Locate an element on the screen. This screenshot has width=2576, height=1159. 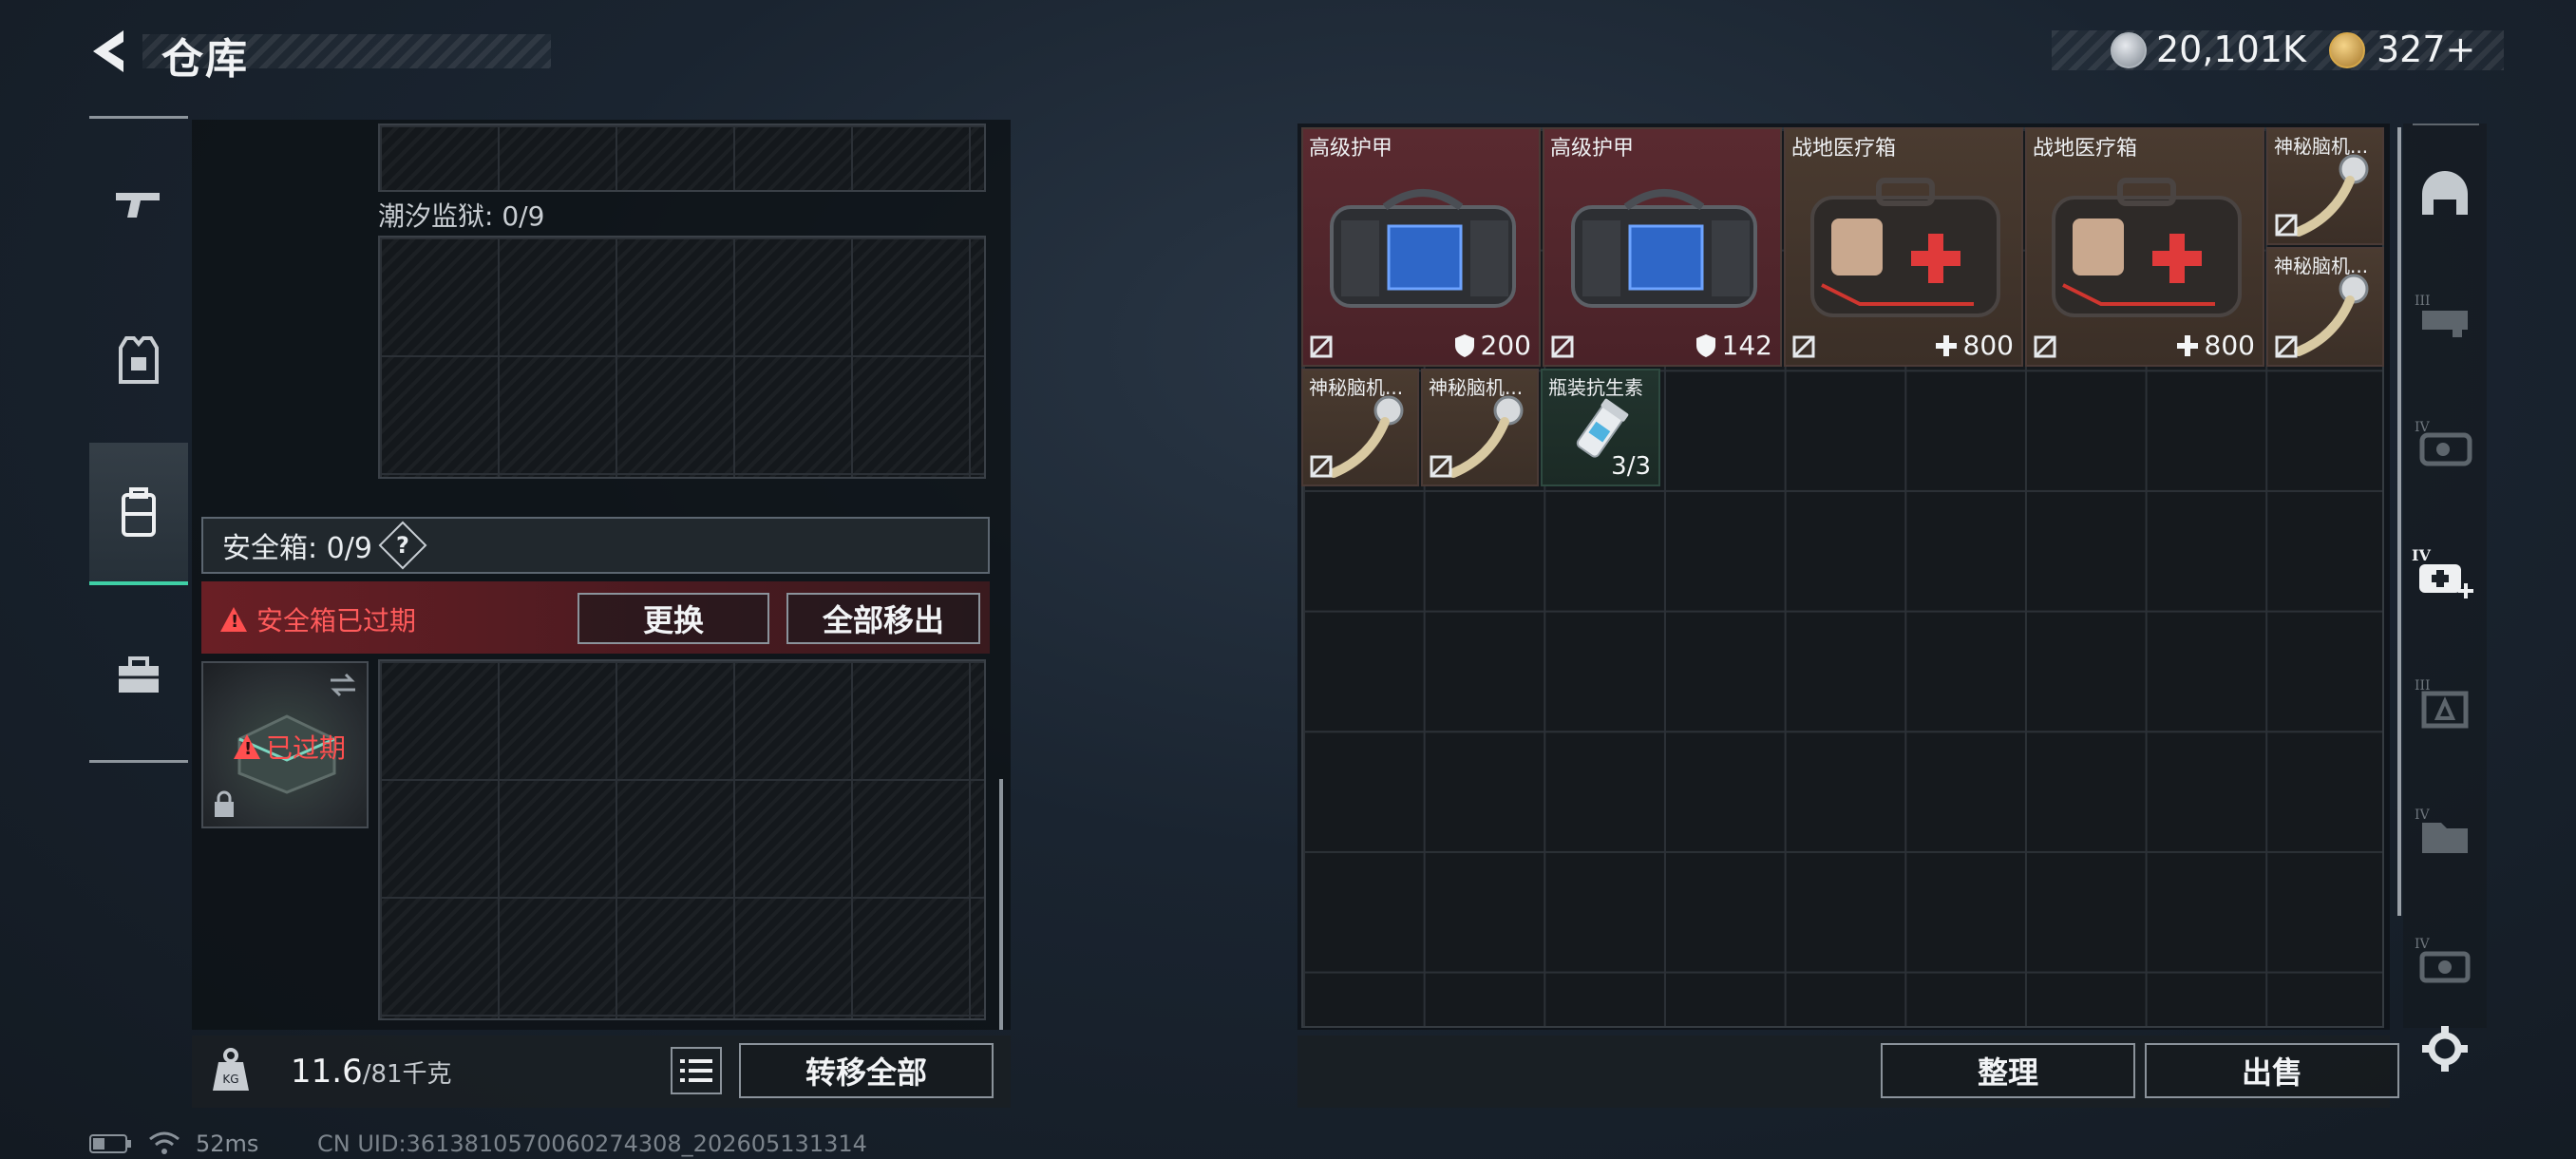
help-icon: ? is located at coordinates (402, 545).